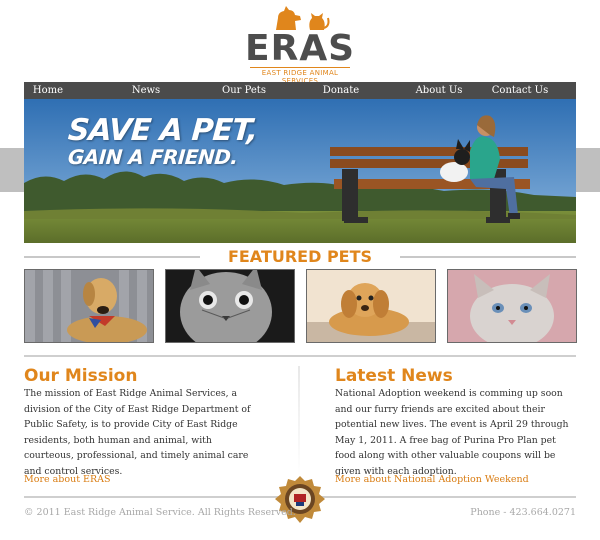 This screenshot has width=600, height=540. I want to click on pet-photo-kitten, so click(512, 306).